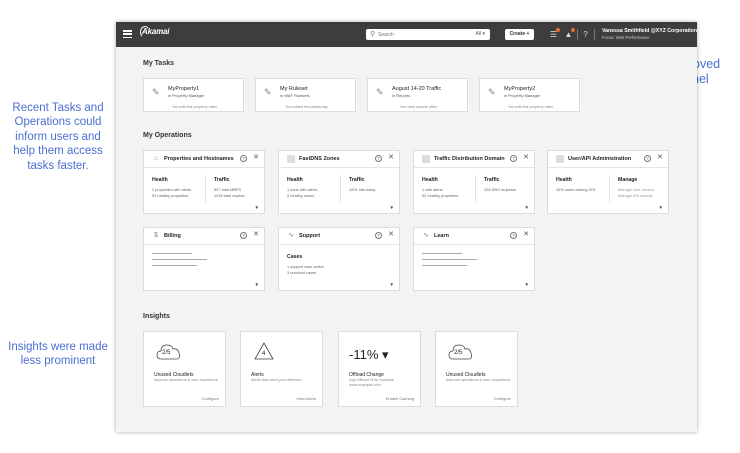 The image size is (740, 453). What do you see at coordinates (480, 34) in the screenshot?
I see `search-filter-dropdown: All ▾` at bounding box center [480, 34].